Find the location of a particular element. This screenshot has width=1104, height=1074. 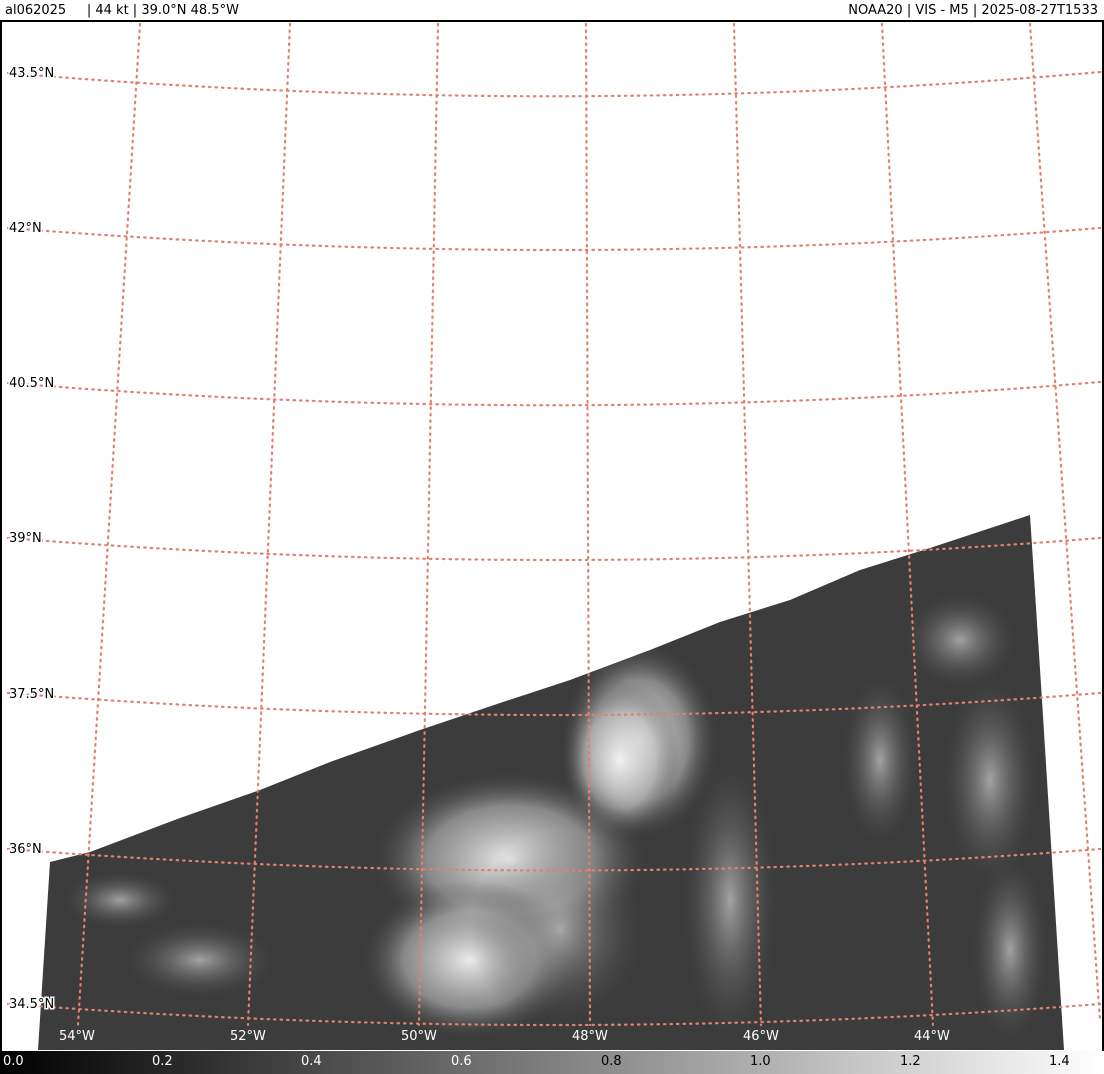

storm-info: al062025 | 44 kt | 39.0°N 48.5°W is located at coordinates (122, 10).